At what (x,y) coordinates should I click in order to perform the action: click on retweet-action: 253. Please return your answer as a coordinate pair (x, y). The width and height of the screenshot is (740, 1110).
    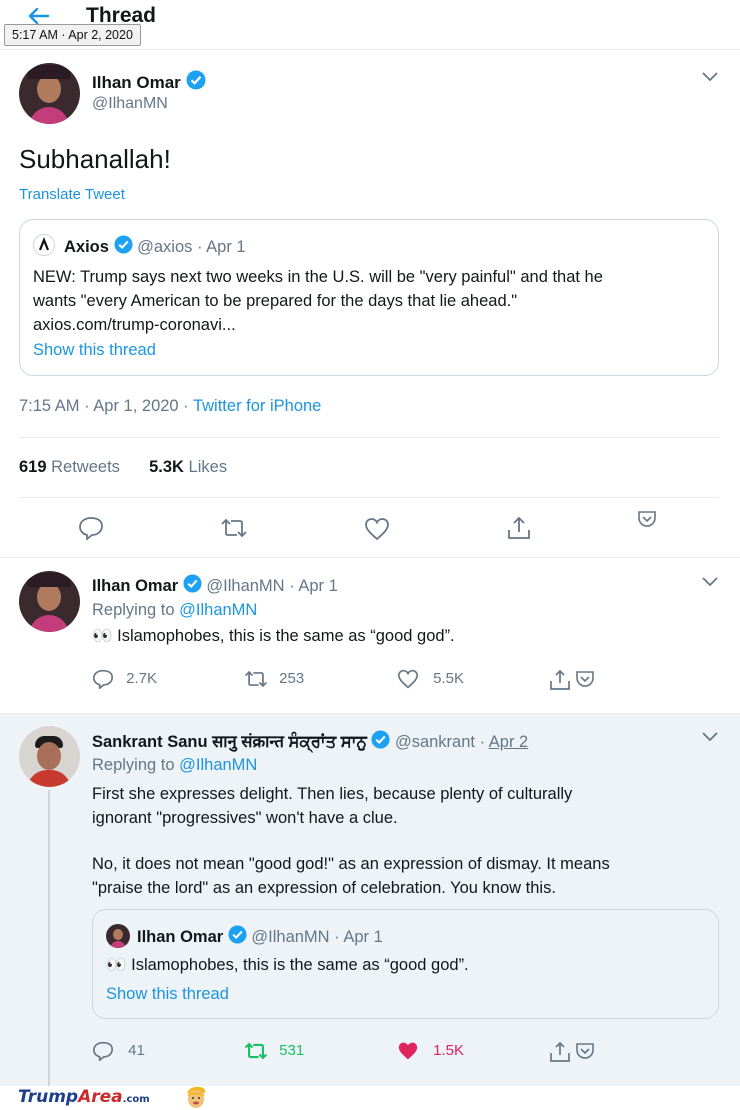
    Looking at the image, I should click on (273, 679).